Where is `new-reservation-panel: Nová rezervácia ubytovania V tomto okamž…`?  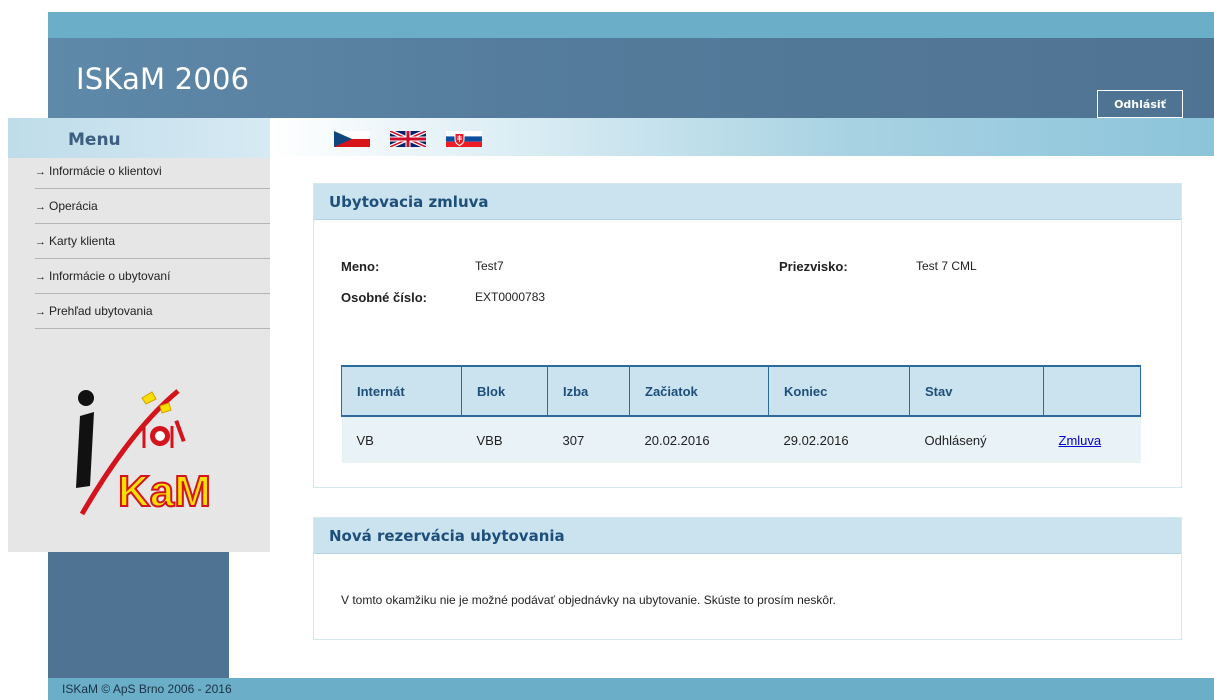
new-reservation-panel: Nová rezervácia ubytovania V tomto okamž… is located at coordinates (747, 578).